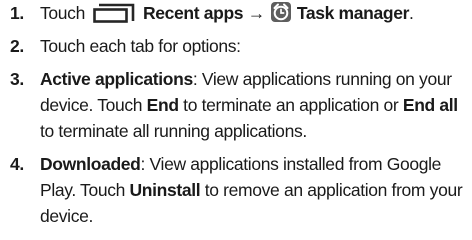 The width and height of the screenshot is (472, 240). Describe the element at coordinates (290, 105) in the screenshot. I see `step-text: to terminate an application or` at that location.